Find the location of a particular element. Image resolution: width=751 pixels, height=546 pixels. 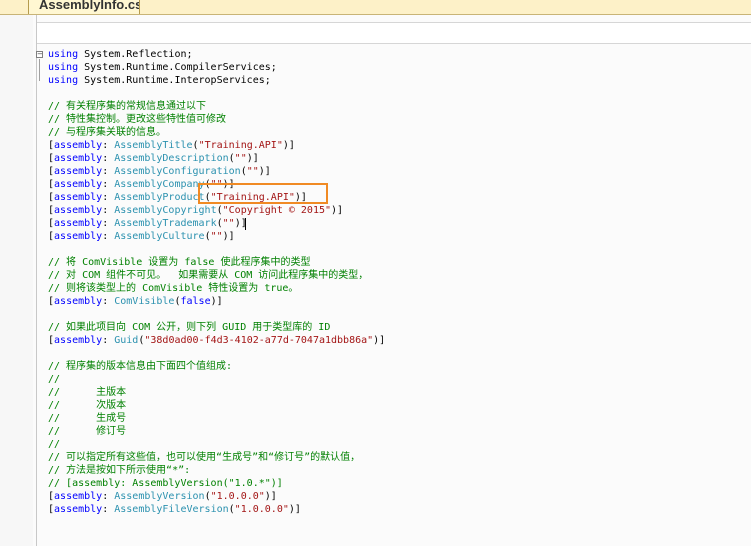

tab-assemblyinfo: AssemblyInfo.cs is located at coordinates (84, 7).